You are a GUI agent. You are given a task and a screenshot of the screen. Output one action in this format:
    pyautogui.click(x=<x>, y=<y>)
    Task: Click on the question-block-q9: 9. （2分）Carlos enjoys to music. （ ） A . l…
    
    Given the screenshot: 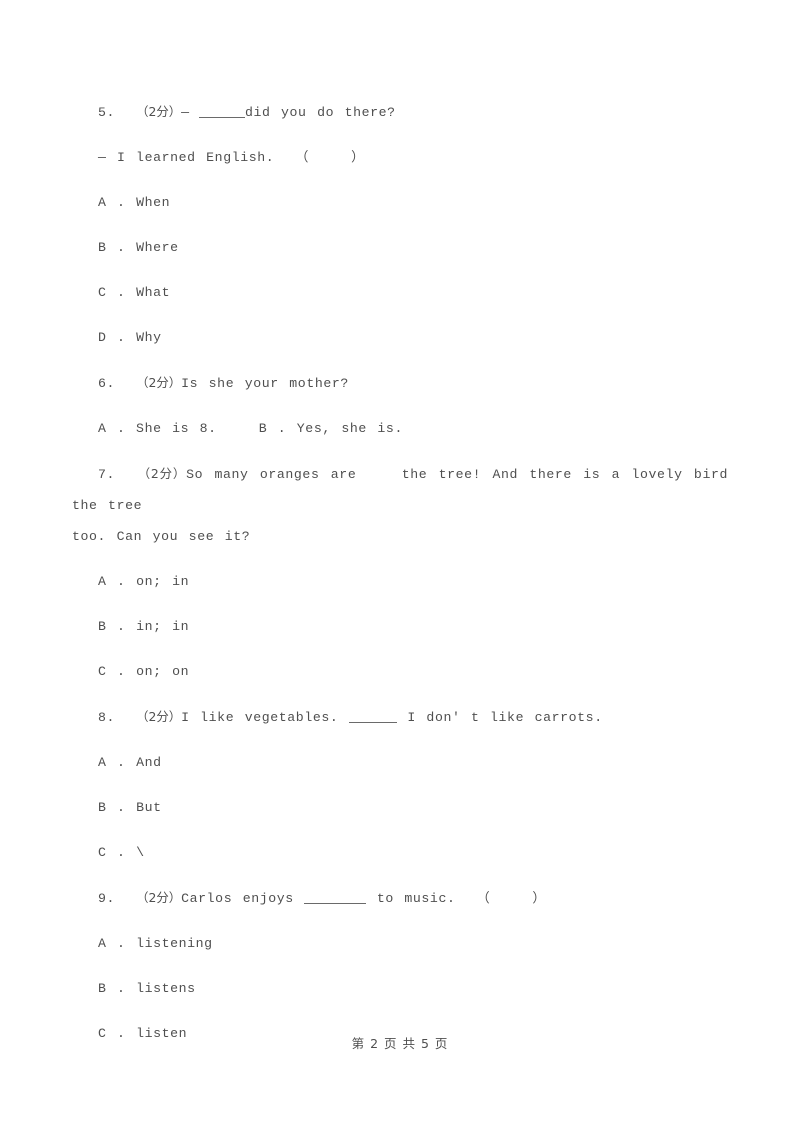 What is the action you would take?
    pyautogui.click(x=400, y=965)
    